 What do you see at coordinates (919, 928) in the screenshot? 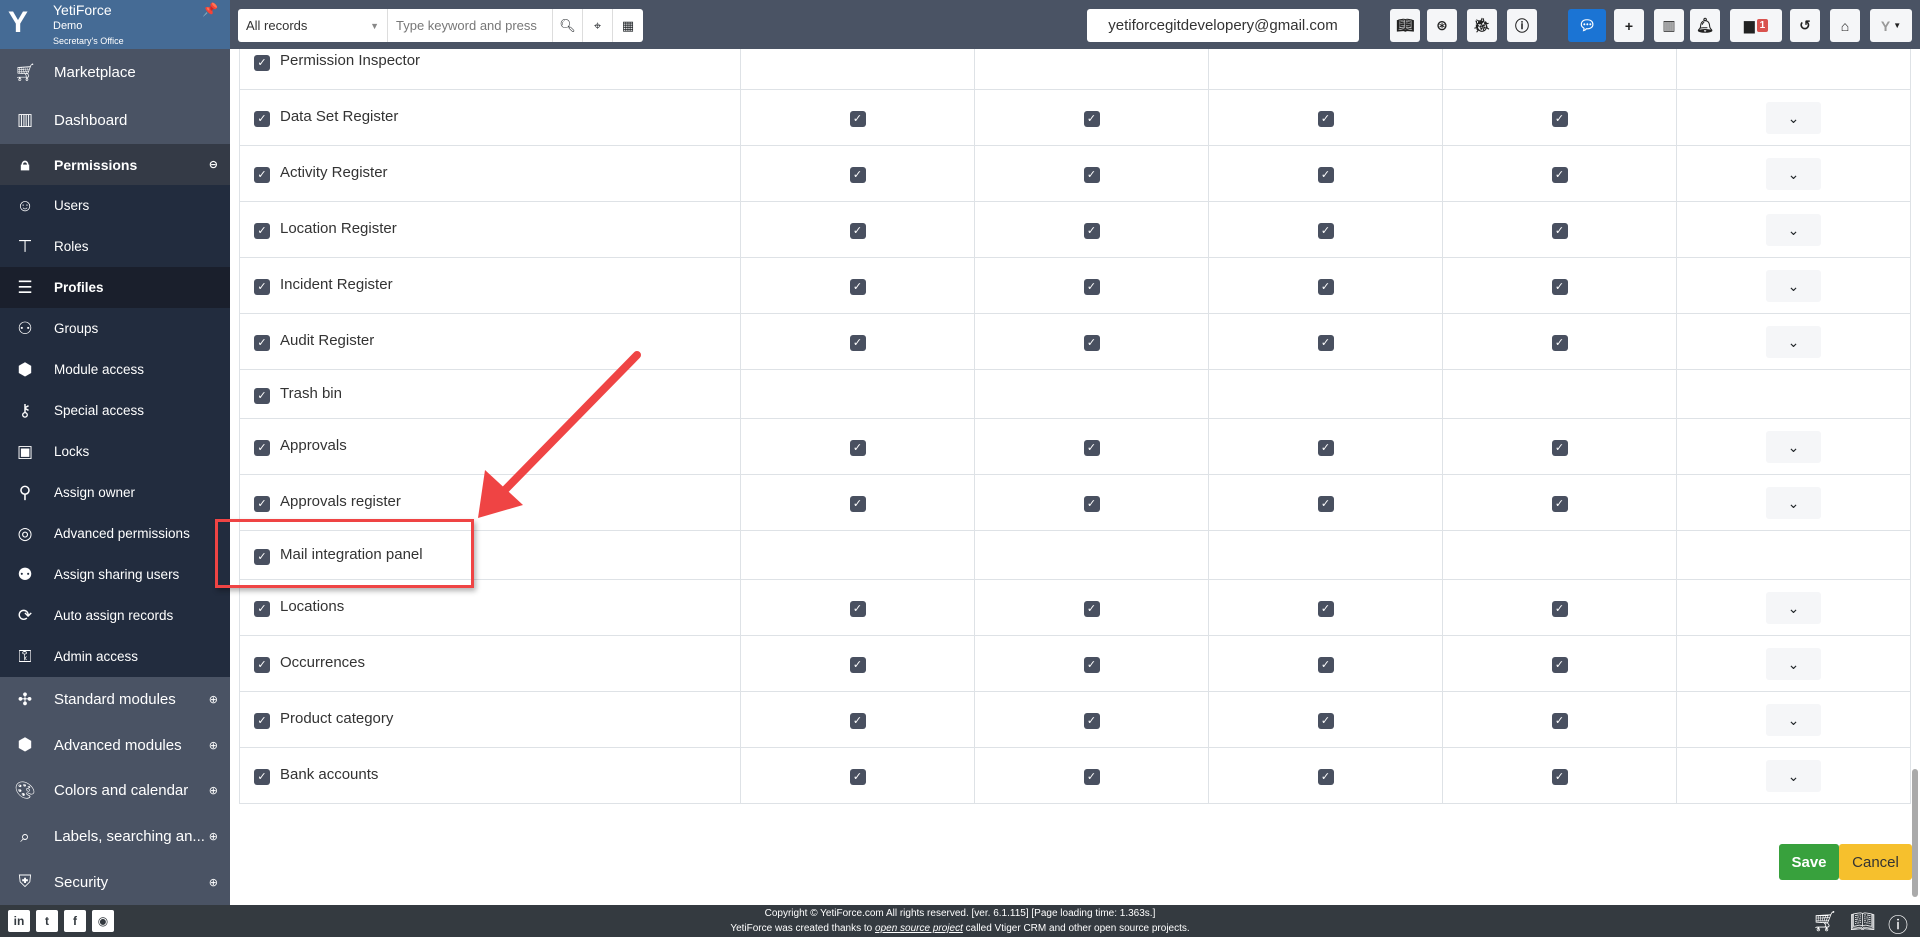
I see `open-source-link: open source project` at bounding box center [919, 928].